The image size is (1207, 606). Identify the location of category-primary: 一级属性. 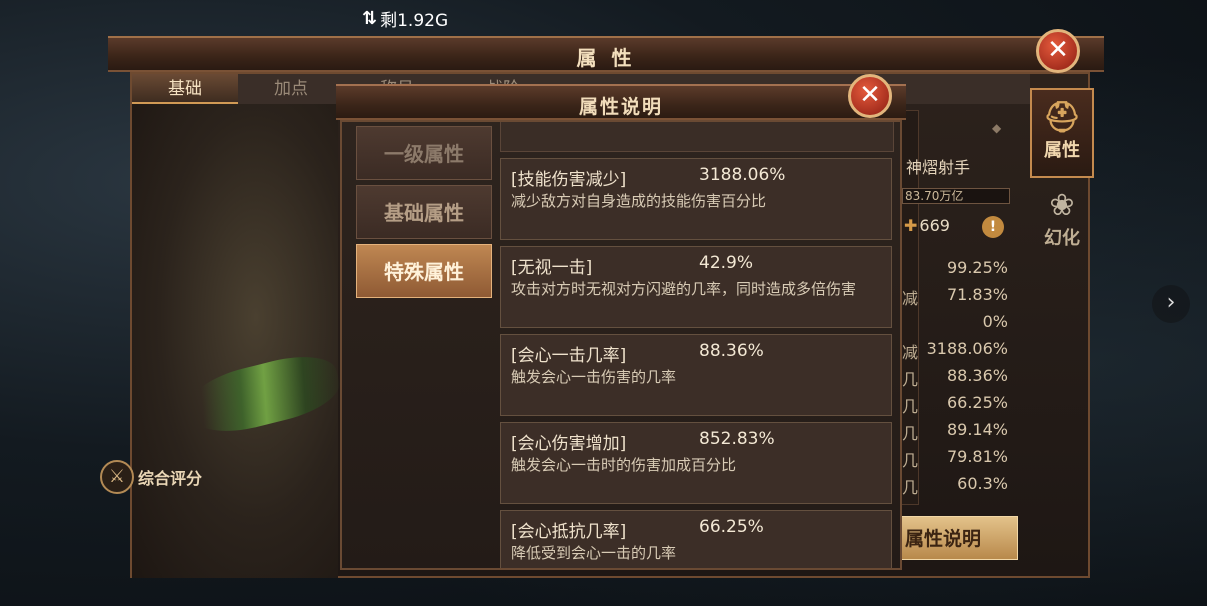
(424, 153).